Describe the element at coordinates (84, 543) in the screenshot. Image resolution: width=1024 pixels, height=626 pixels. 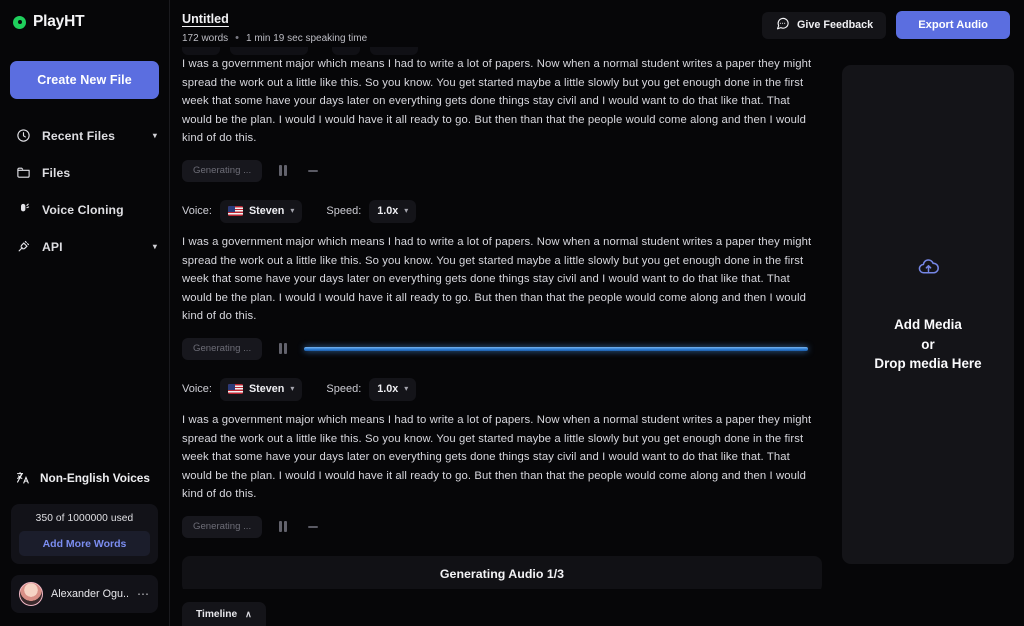
I see `add-more-words-button: Add More Words` at that location.